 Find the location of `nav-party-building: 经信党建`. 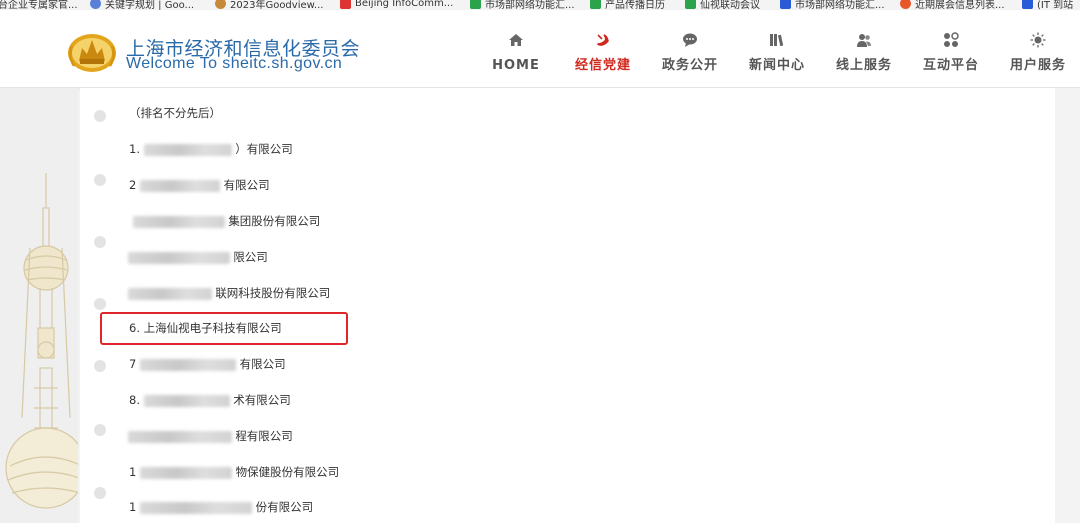

nav-party-building: 经信党建 is located at coordinates (603, 52).